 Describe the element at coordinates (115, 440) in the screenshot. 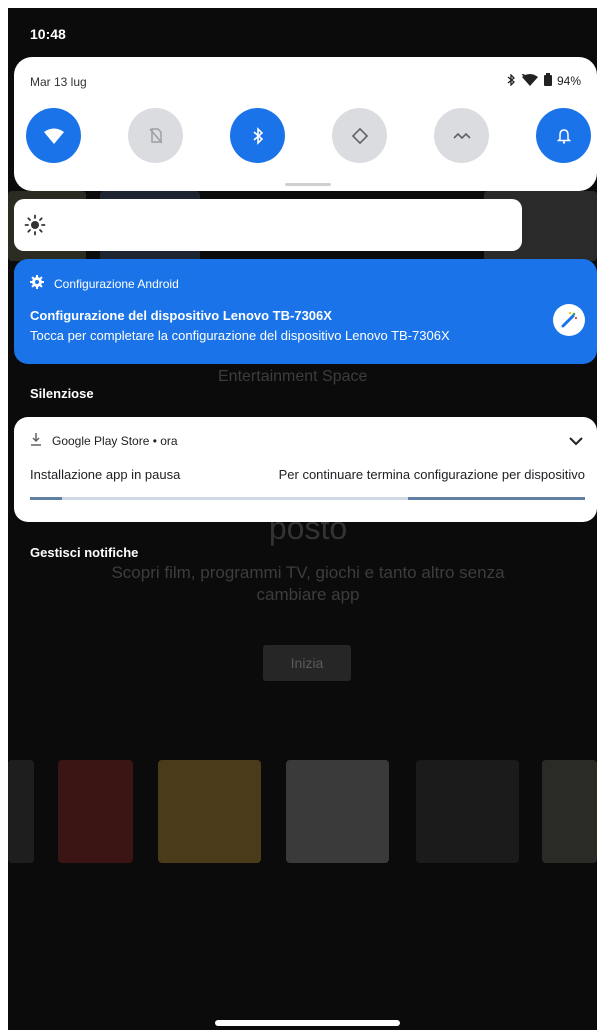

I see `play-app-name: Google Play Store • ora` at that location.